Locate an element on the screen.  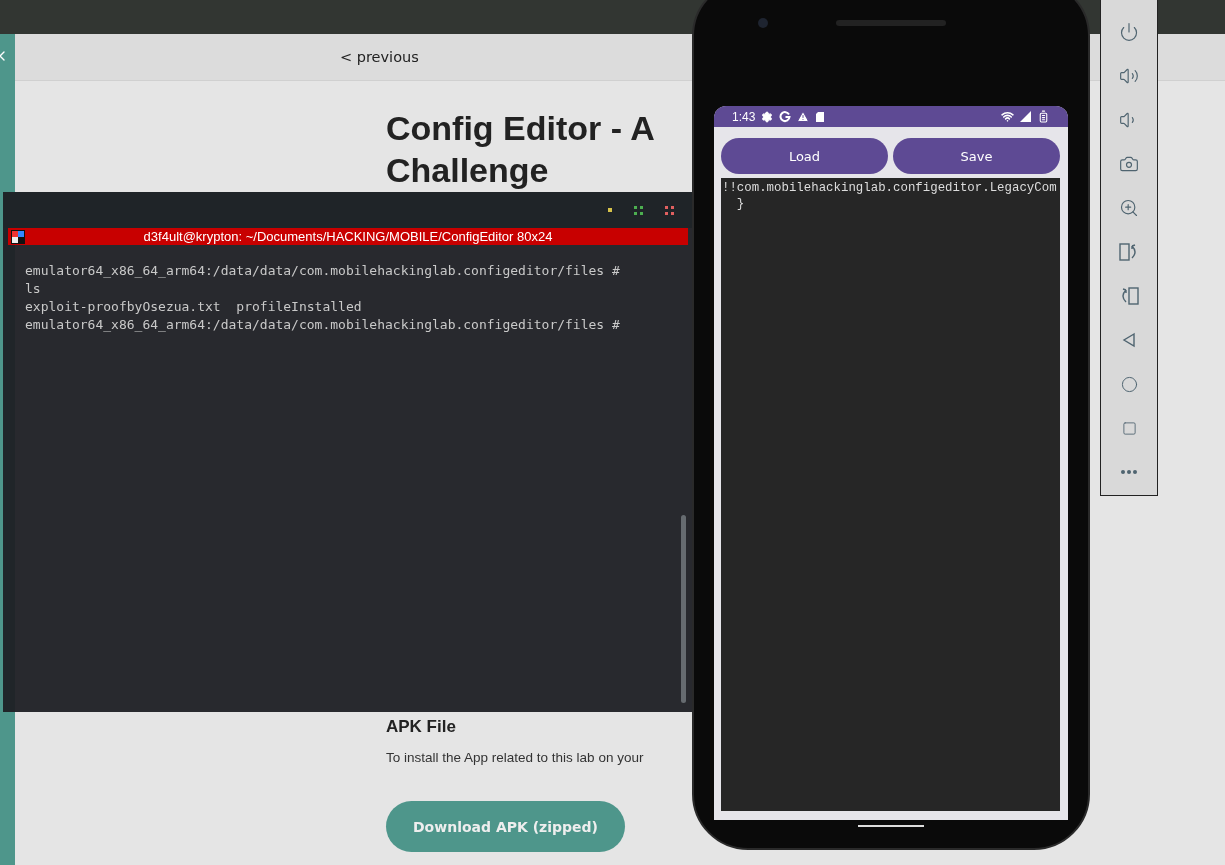
back-icon is located at coordinates (1129, 340).